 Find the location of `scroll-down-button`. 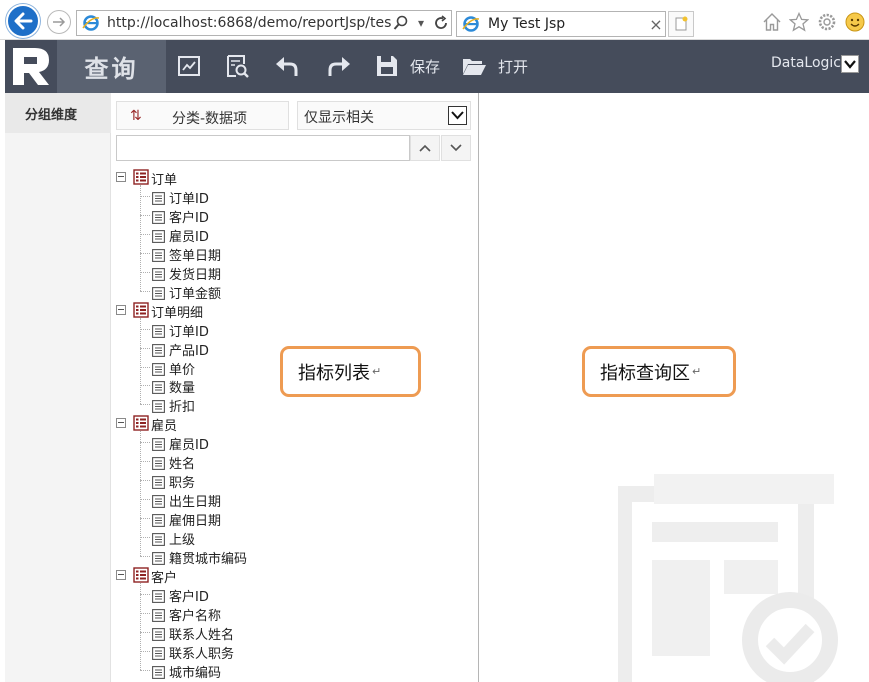

scroll-down-button is located at coordinates (456, 148).